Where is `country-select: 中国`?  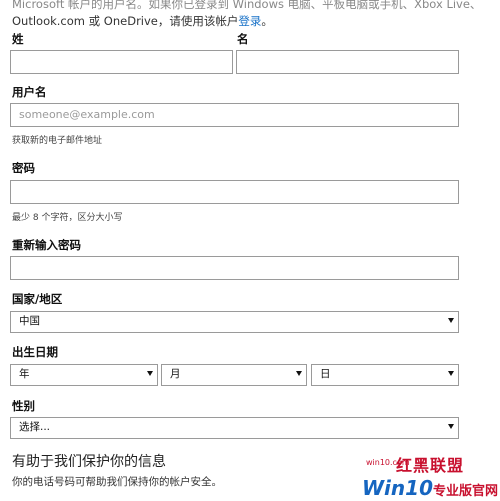 country-select: 中国 is located at coordinates (234, 322).